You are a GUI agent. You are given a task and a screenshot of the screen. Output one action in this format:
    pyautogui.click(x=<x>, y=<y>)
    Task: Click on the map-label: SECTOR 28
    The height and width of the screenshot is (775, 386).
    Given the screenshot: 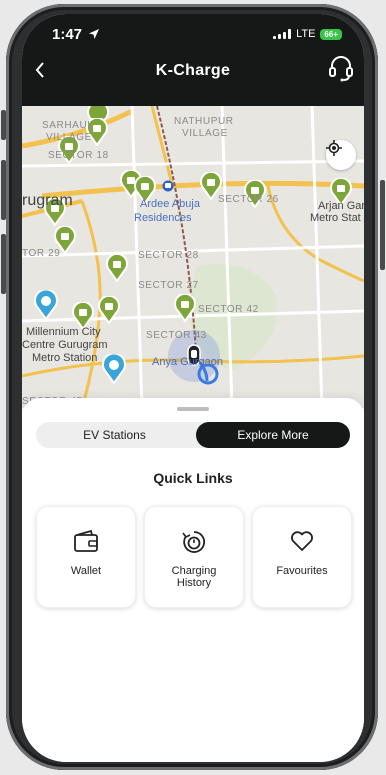 What is the action you would take?
    pyautogui.click(x=168, y=255)
    